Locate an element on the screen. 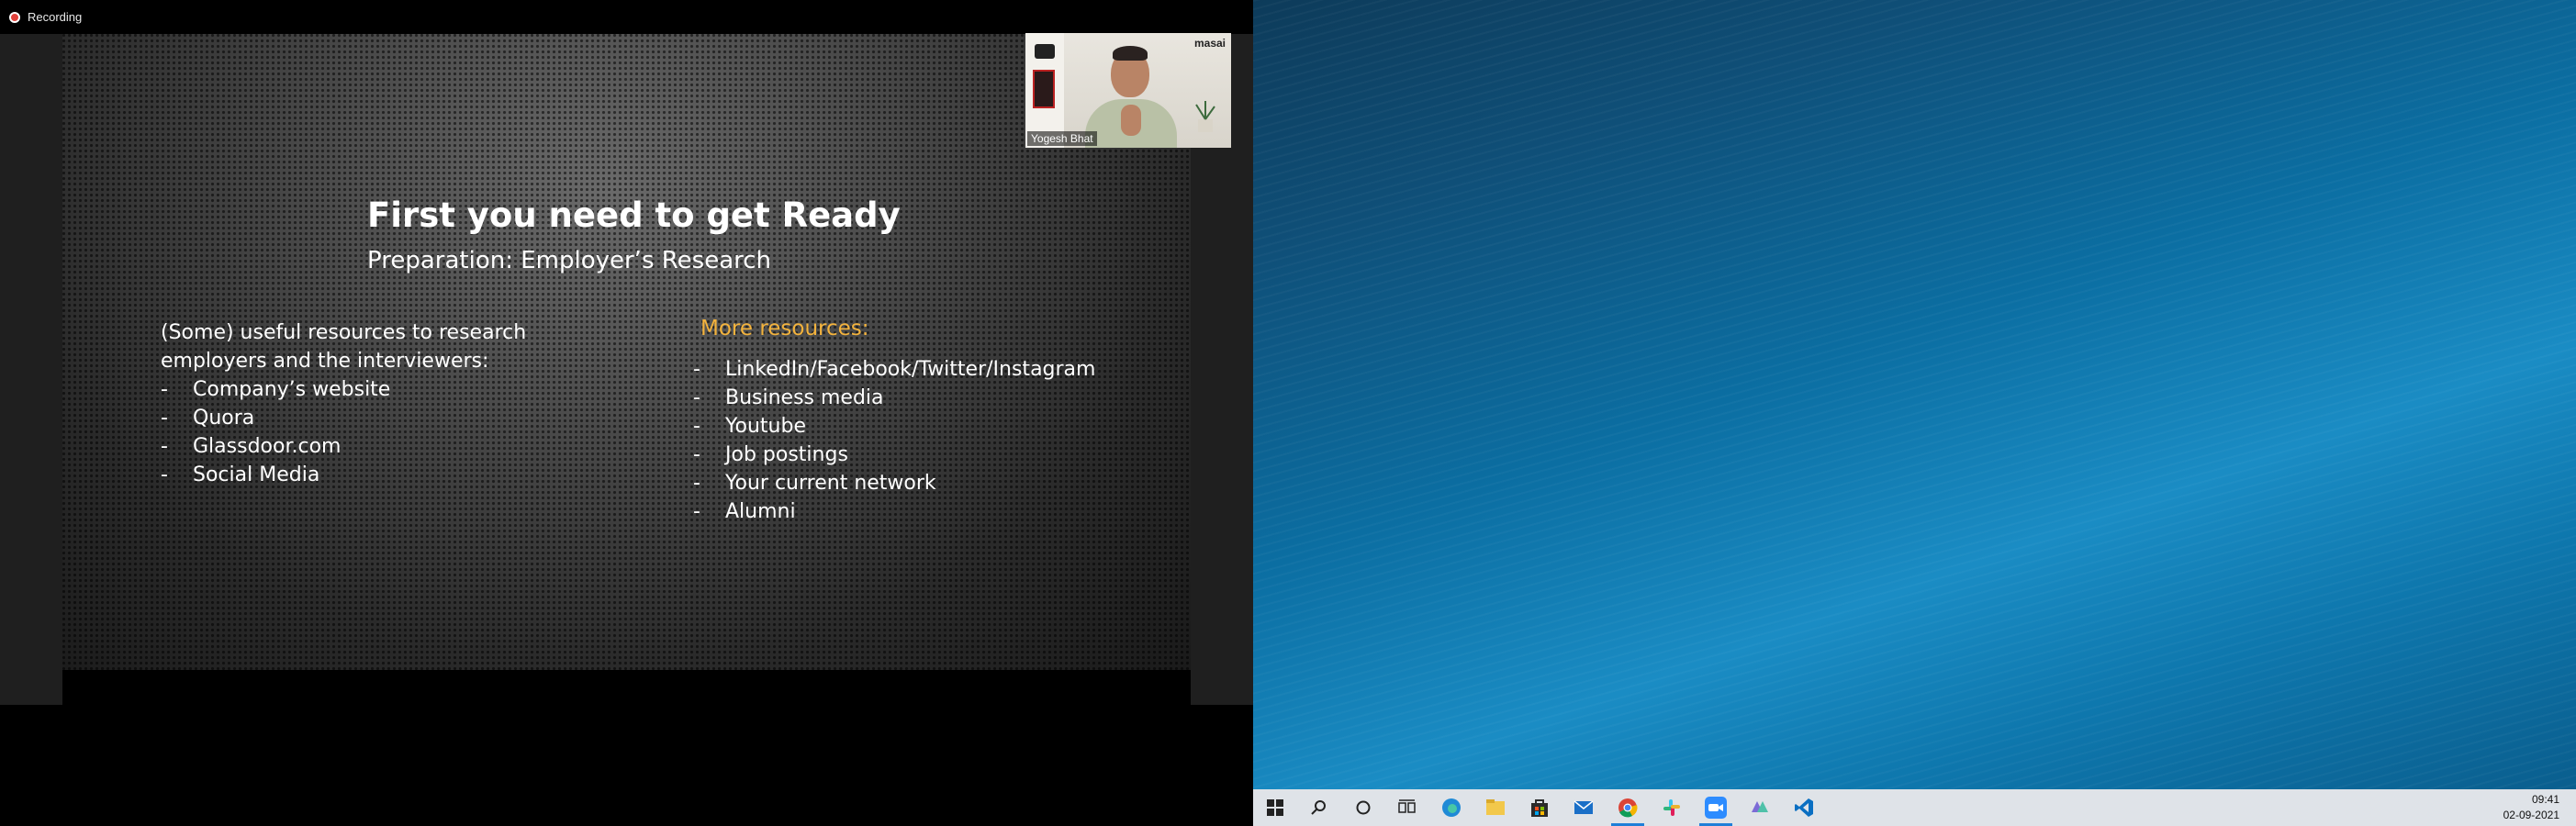 This screenshot has height=826, width=2576. list-item: - LinkedIn/Facebook/Twitter/Instagram is located at coordinates (894, 370).